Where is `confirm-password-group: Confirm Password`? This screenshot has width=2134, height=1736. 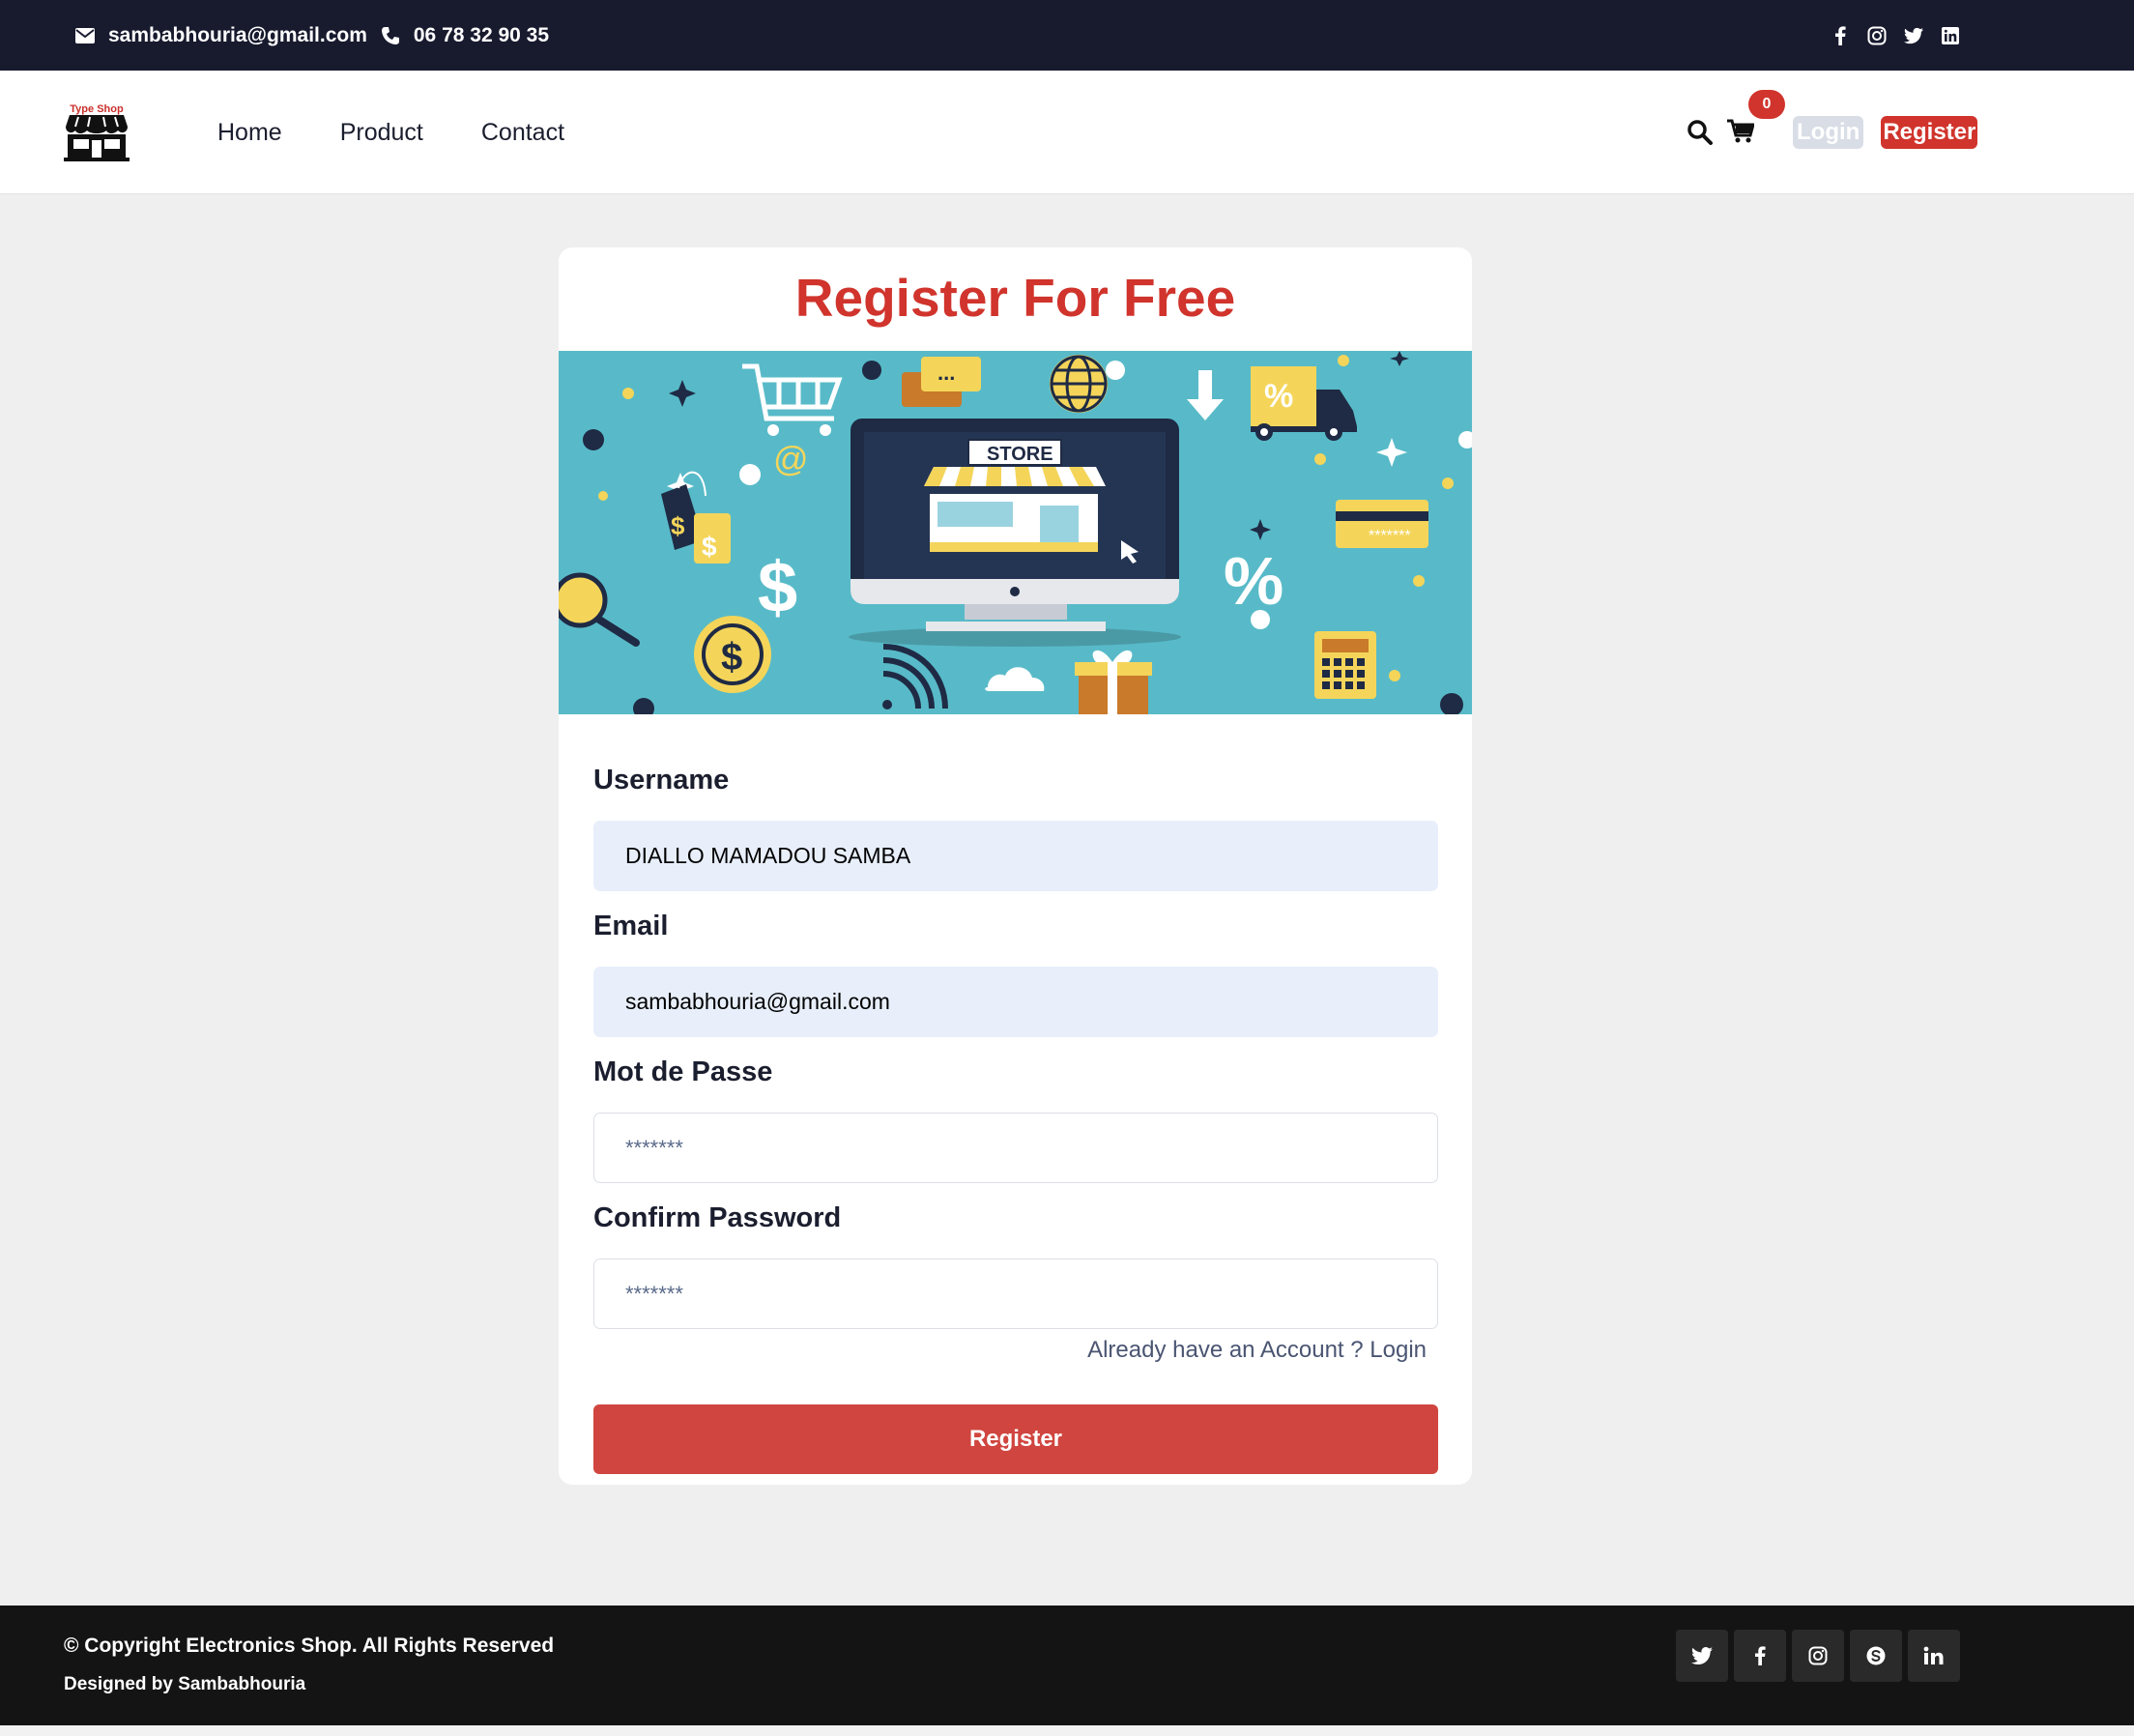
confirm-password-group: Confirm Password is located at coordinates (1015, 1265).